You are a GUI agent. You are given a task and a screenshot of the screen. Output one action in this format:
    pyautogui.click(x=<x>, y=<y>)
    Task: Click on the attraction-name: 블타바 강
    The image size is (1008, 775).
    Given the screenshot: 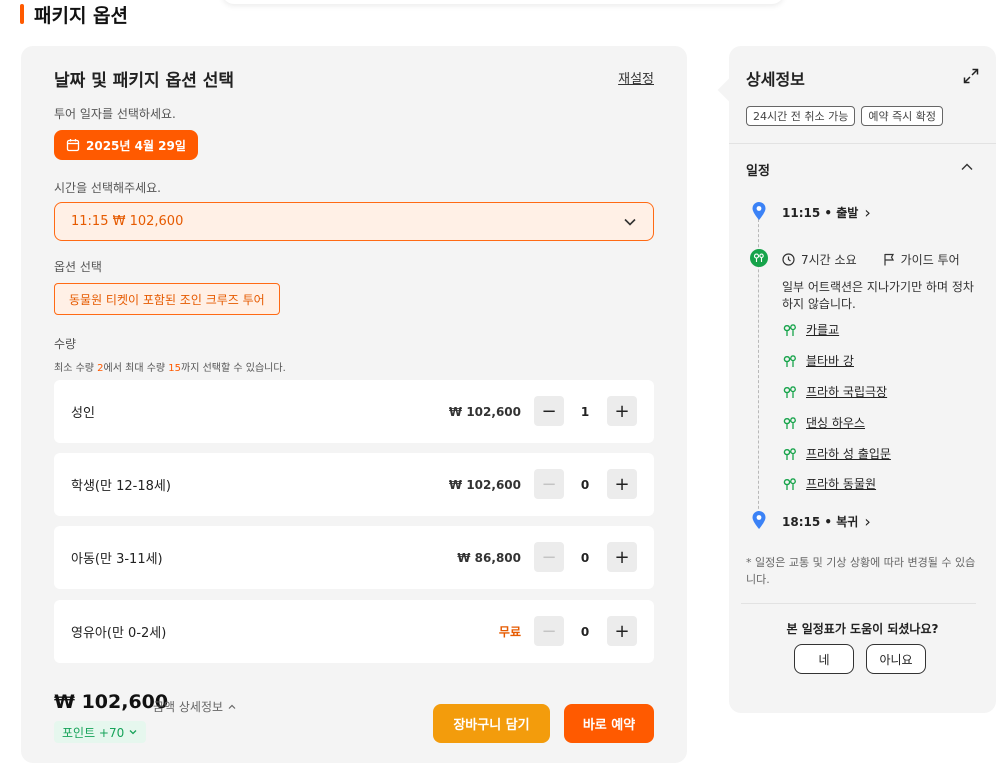 What is the action you would take?
    pyautogui.click(x=830, y=360)
    